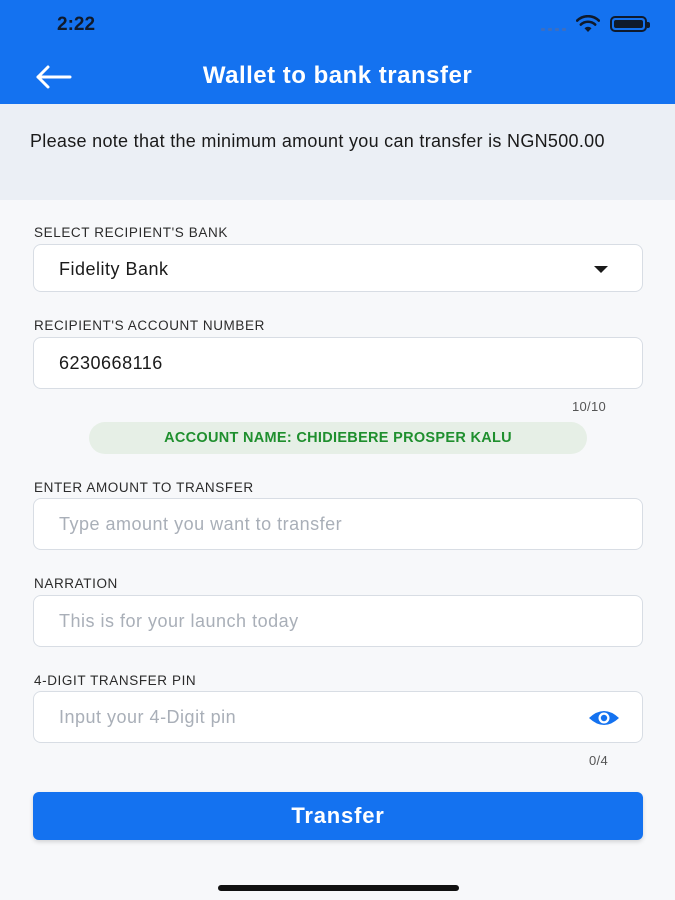 The height and width of the screenshot is (900, 675). I want to click on account-number-input: 6230668116, so click(338, 363).